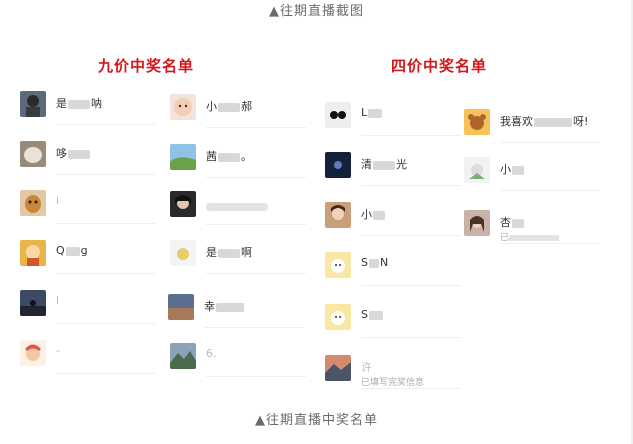 Image resolution: width=633 pixels, height=444 pixels. What do you see at coordinates (229, 252) in the screenshot?
I see `winner-name: 是啊` at bounding box center [229, 252].